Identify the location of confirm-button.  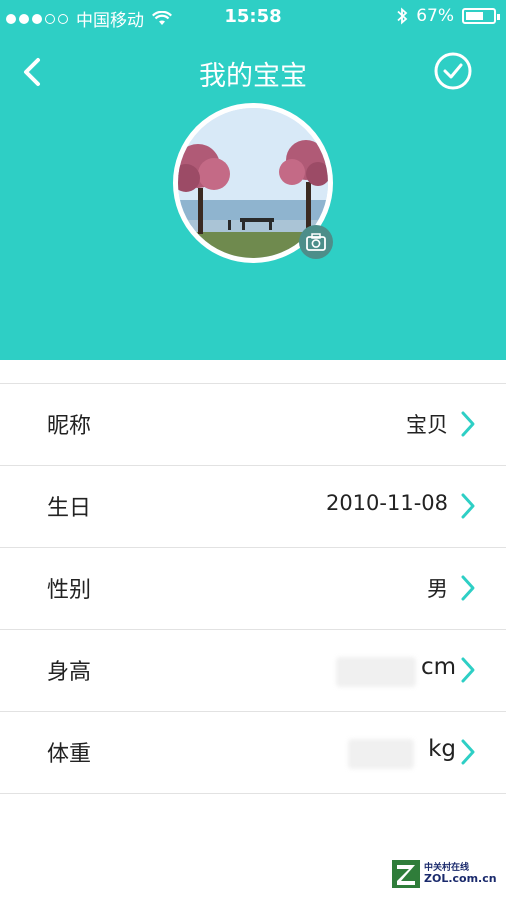
(453, 71).